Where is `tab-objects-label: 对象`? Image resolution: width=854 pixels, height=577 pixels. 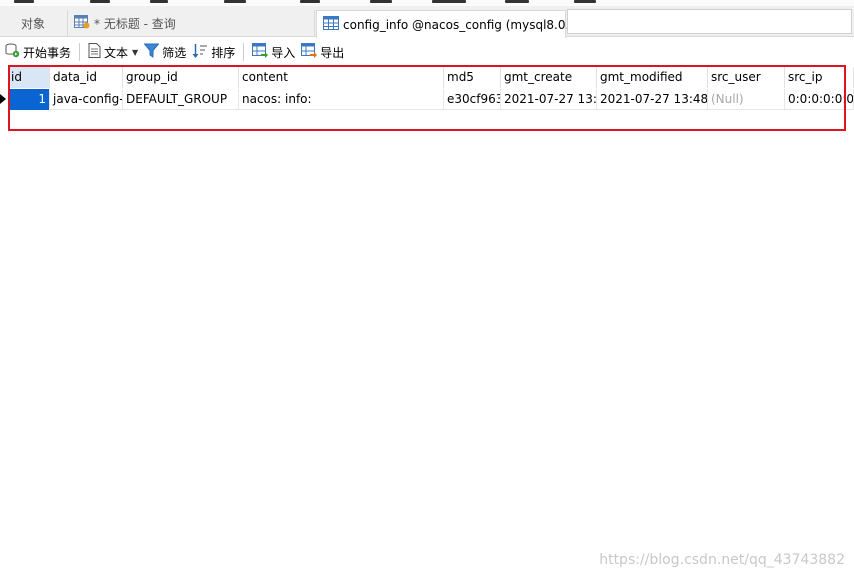
tab-objects-label: 对象 is located at coordinates (32, 24).